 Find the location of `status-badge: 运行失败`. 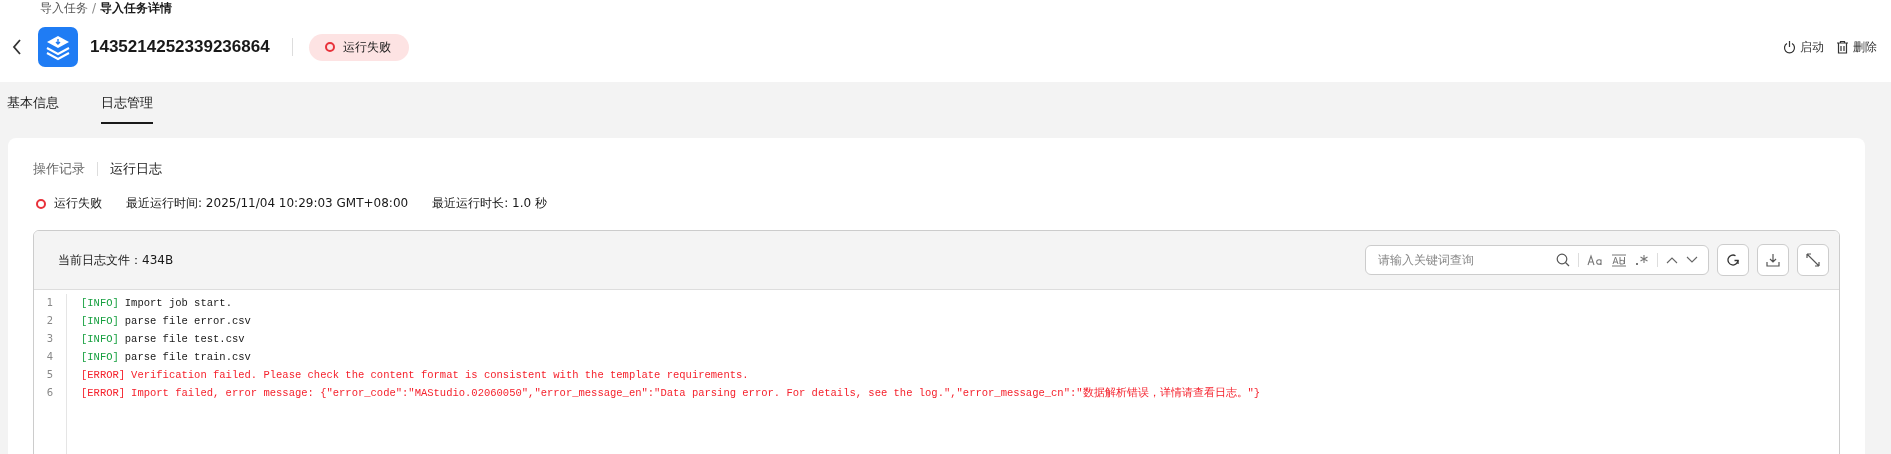

status-badge: 运行失败 is located at coordinates (358, 47).